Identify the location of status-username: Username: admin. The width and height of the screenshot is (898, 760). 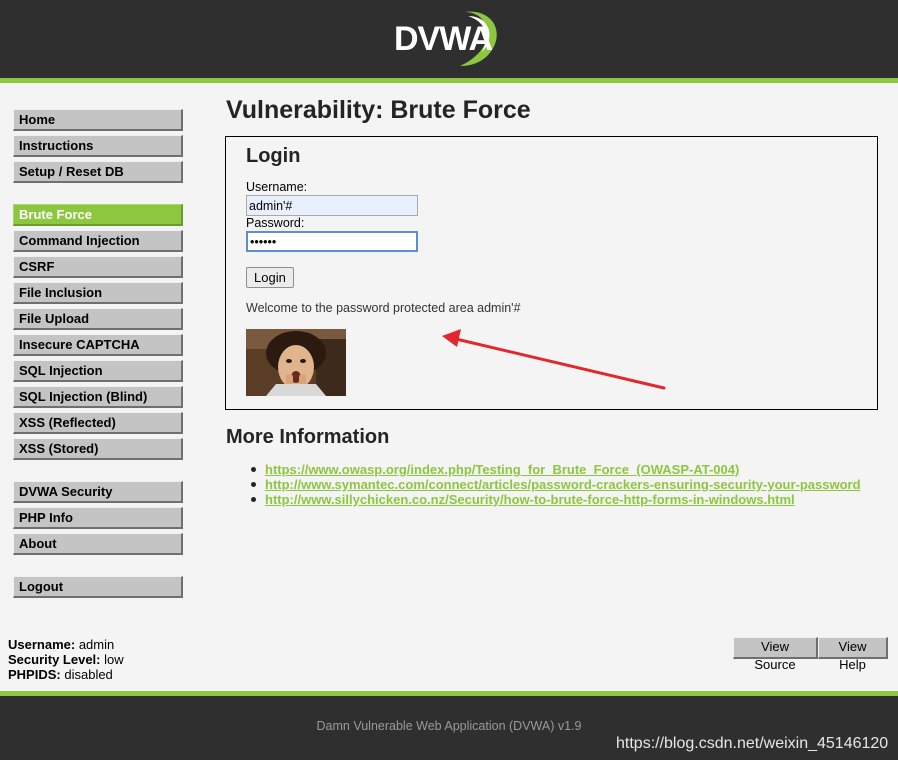
(61, 644).